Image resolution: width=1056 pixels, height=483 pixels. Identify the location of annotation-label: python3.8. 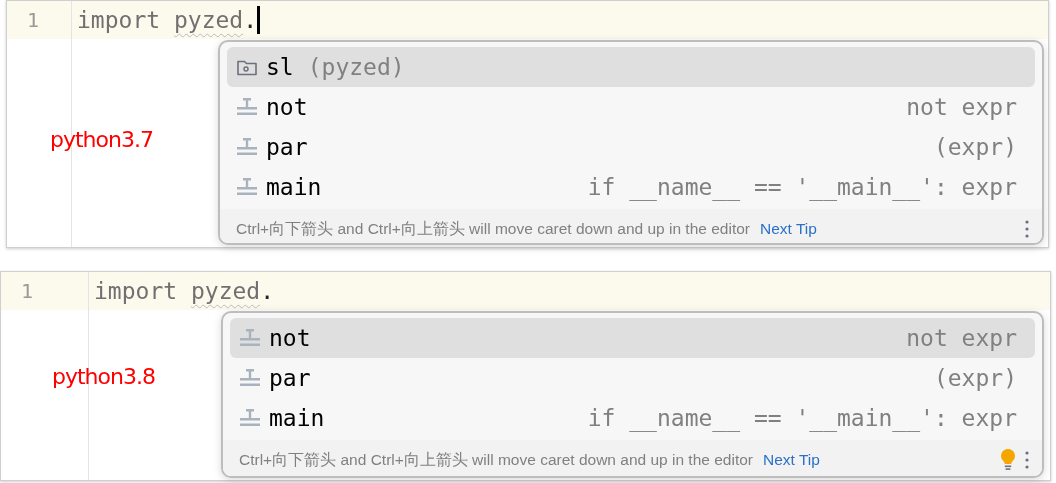
(103, 376).